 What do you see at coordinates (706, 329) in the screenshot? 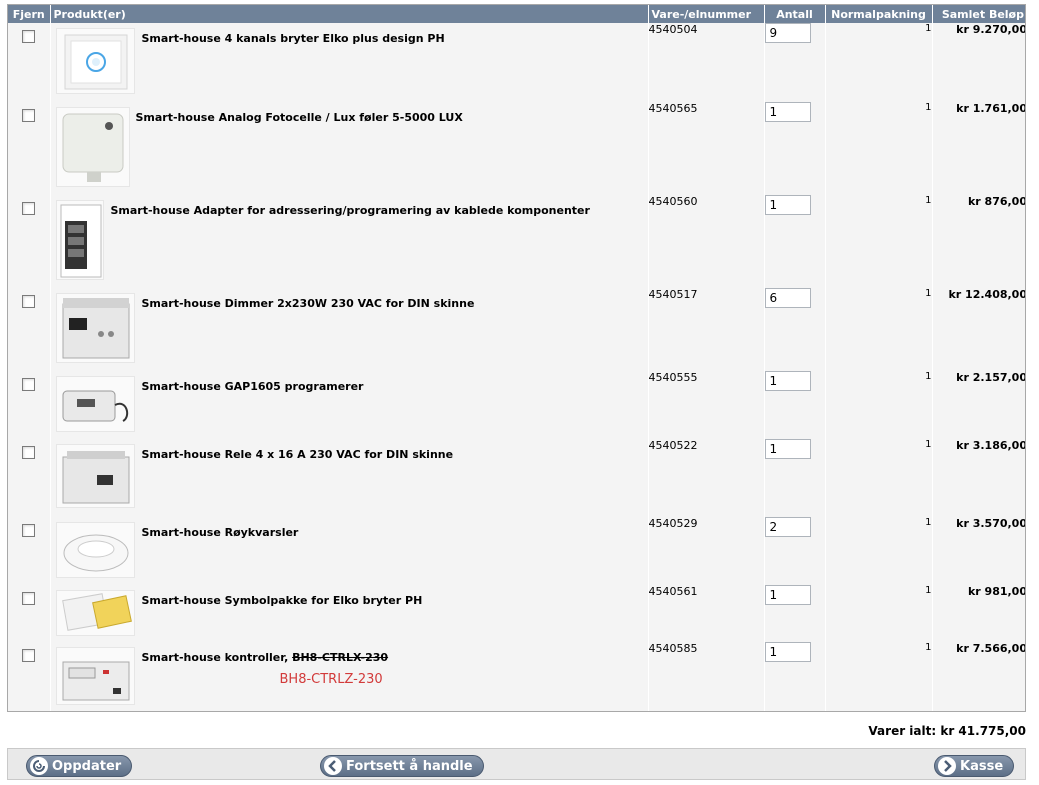
I see `item-number: 4540517` at bounding box center [706, 329].